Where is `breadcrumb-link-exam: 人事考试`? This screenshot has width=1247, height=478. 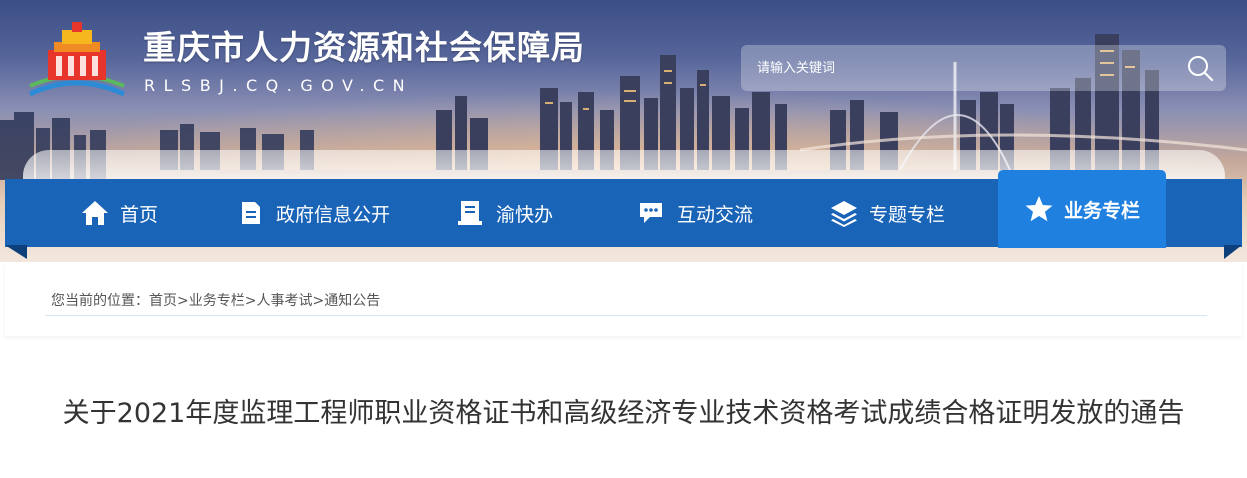
breadcrumb-link-exam: 人事考试 is located at coordinates (284, 301).